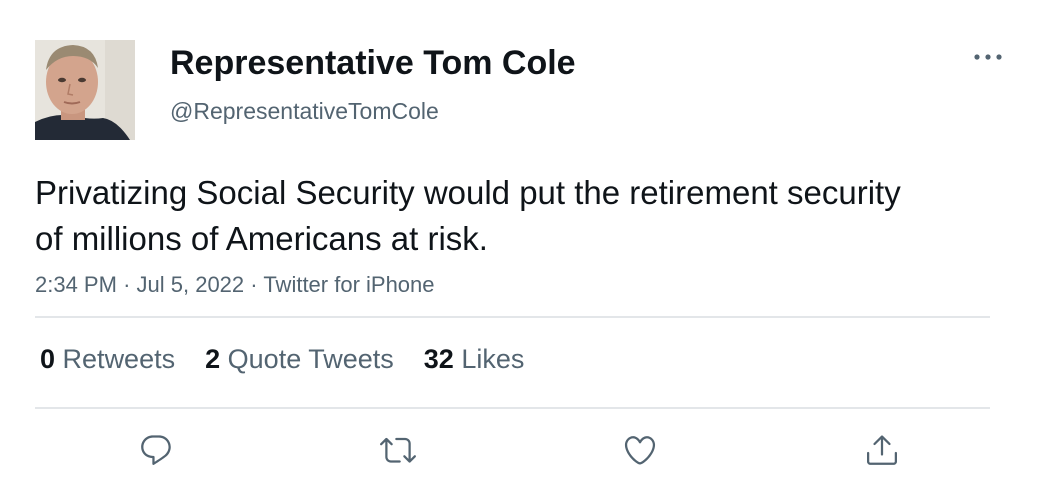 The height and width of the screenshot is (480, 1050). Describe the element at coordinates (438, 359) in the screenshot. I see `likes-count: 32` at that location.